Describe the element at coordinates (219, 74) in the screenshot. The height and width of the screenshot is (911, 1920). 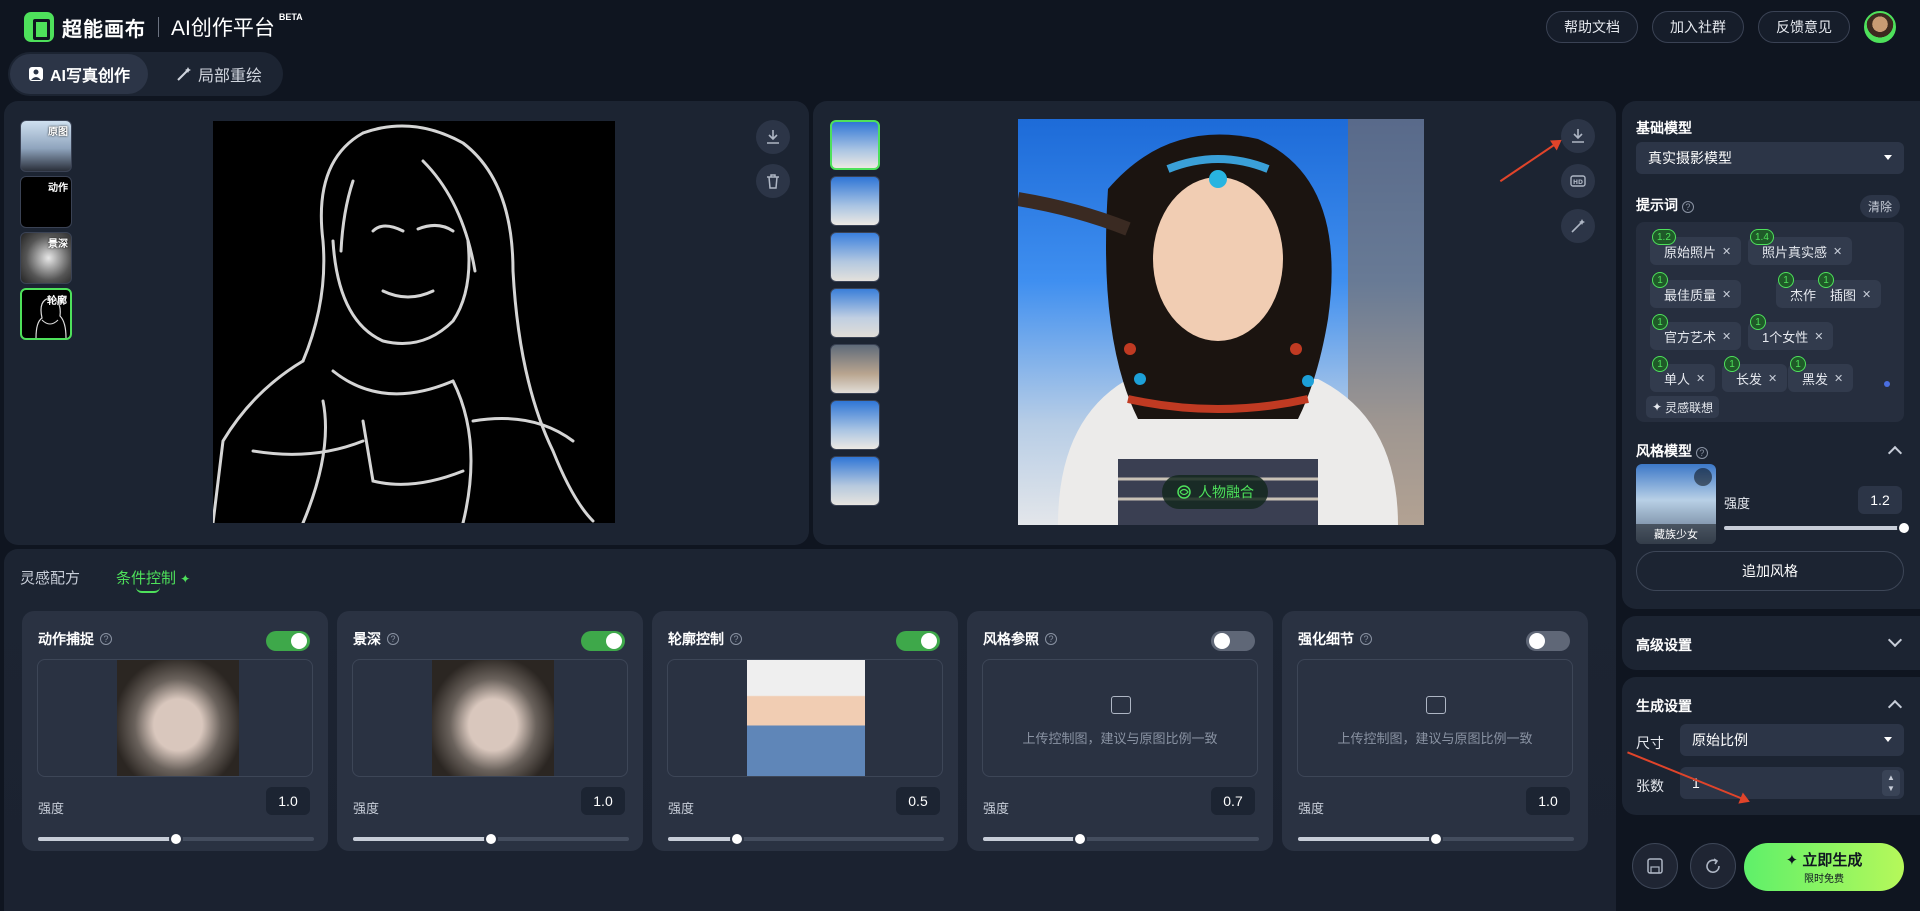
I see `tab-inpaint: 局部重绘` at that location.